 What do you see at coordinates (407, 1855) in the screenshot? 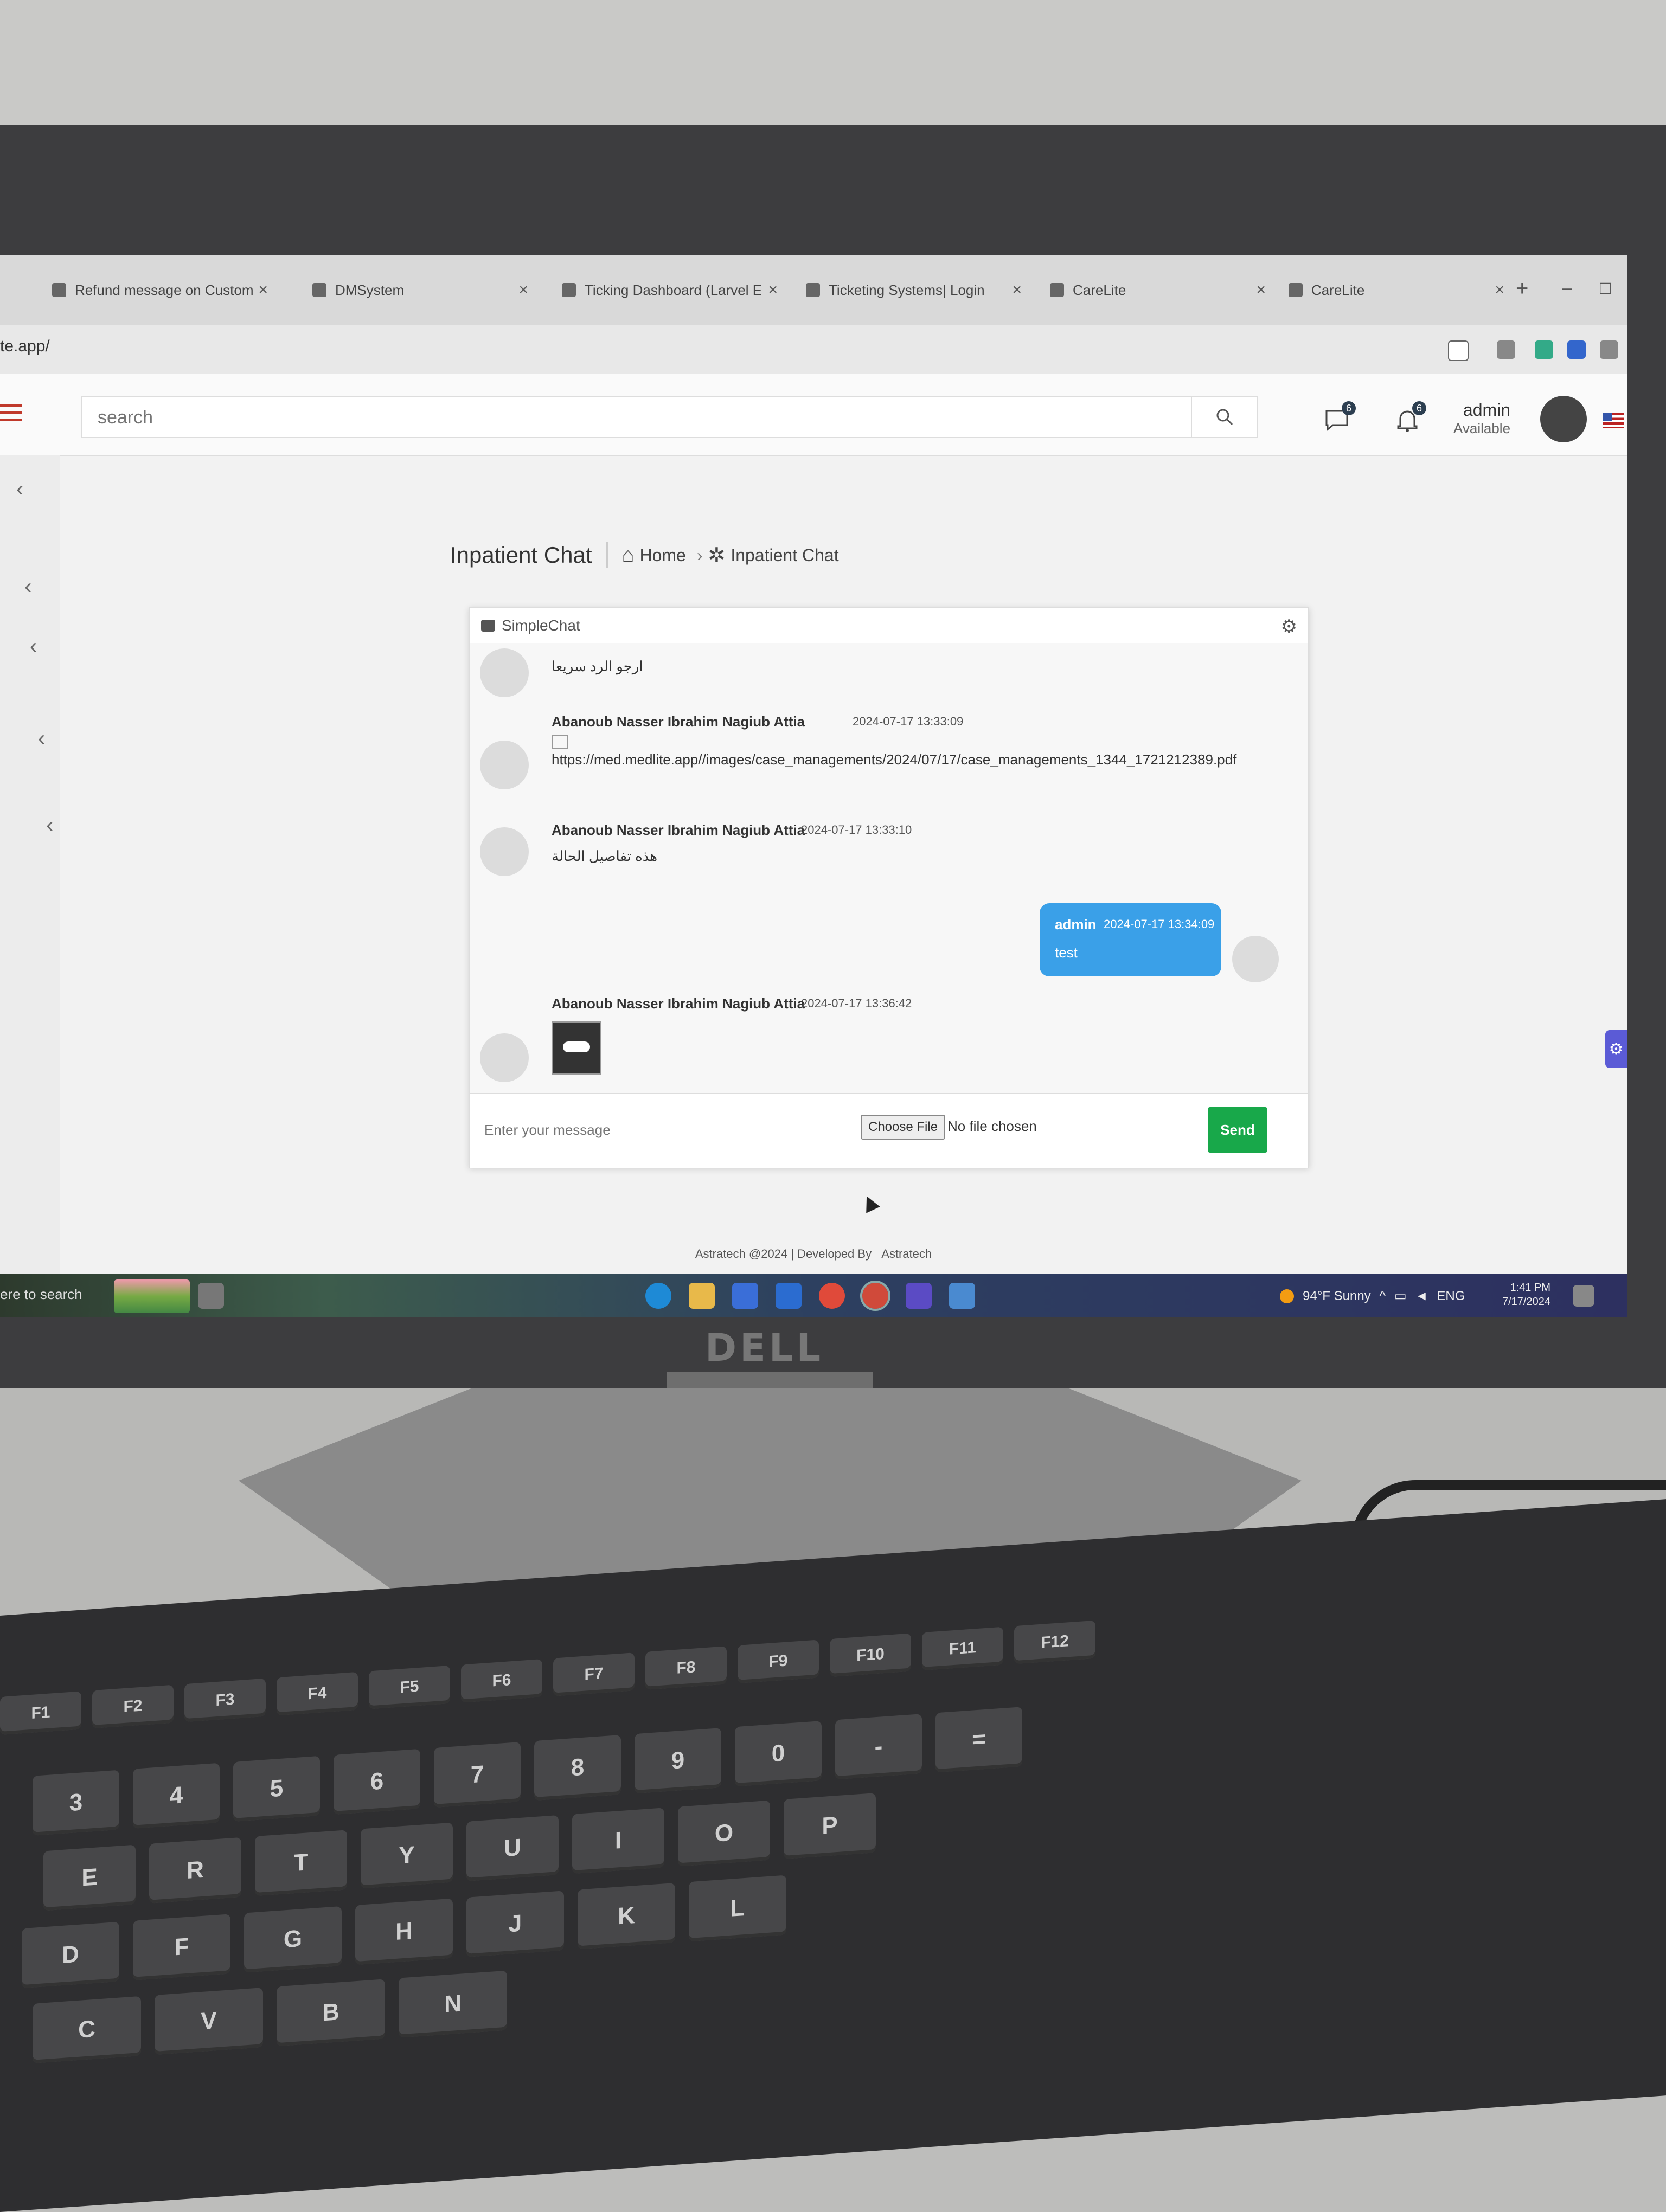
I see `keyboard-key: Y` at bounding box center [407, 1855].